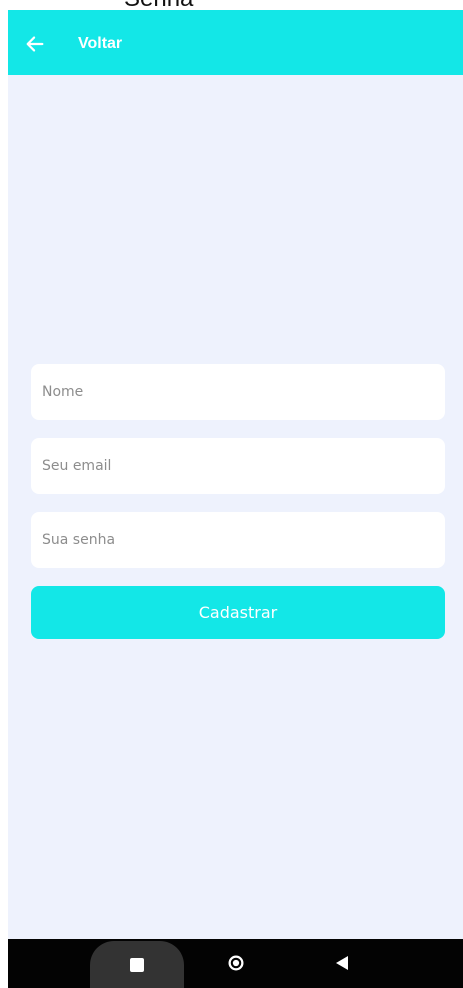  I want to click on register-button: Cadastrar, so click(238, 612).